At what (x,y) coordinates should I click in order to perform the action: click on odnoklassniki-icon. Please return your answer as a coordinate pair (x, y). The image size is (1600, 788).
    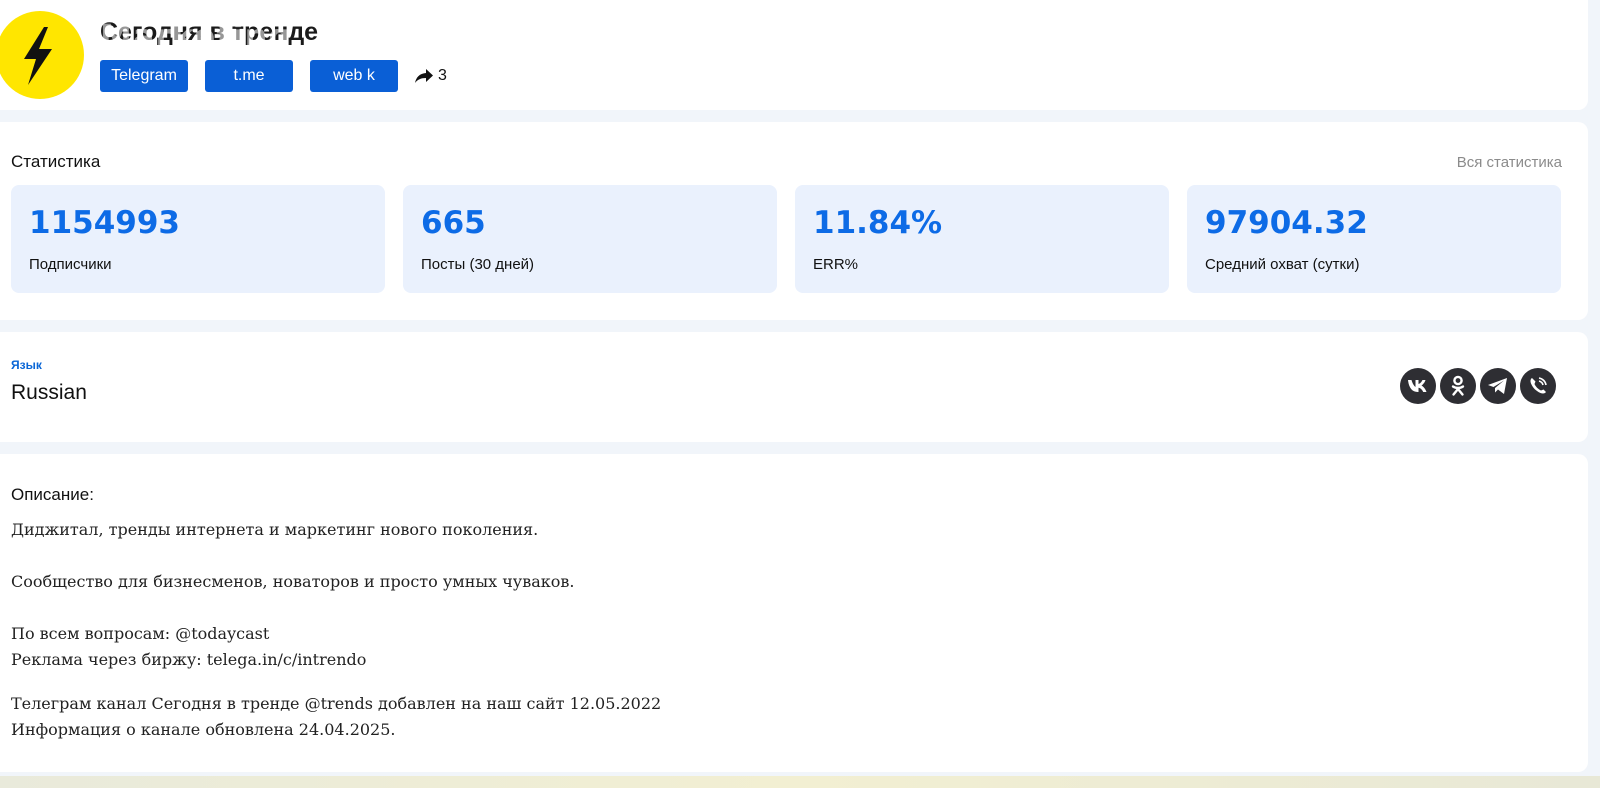
    Looking at the image, I should click on (1458, 386).